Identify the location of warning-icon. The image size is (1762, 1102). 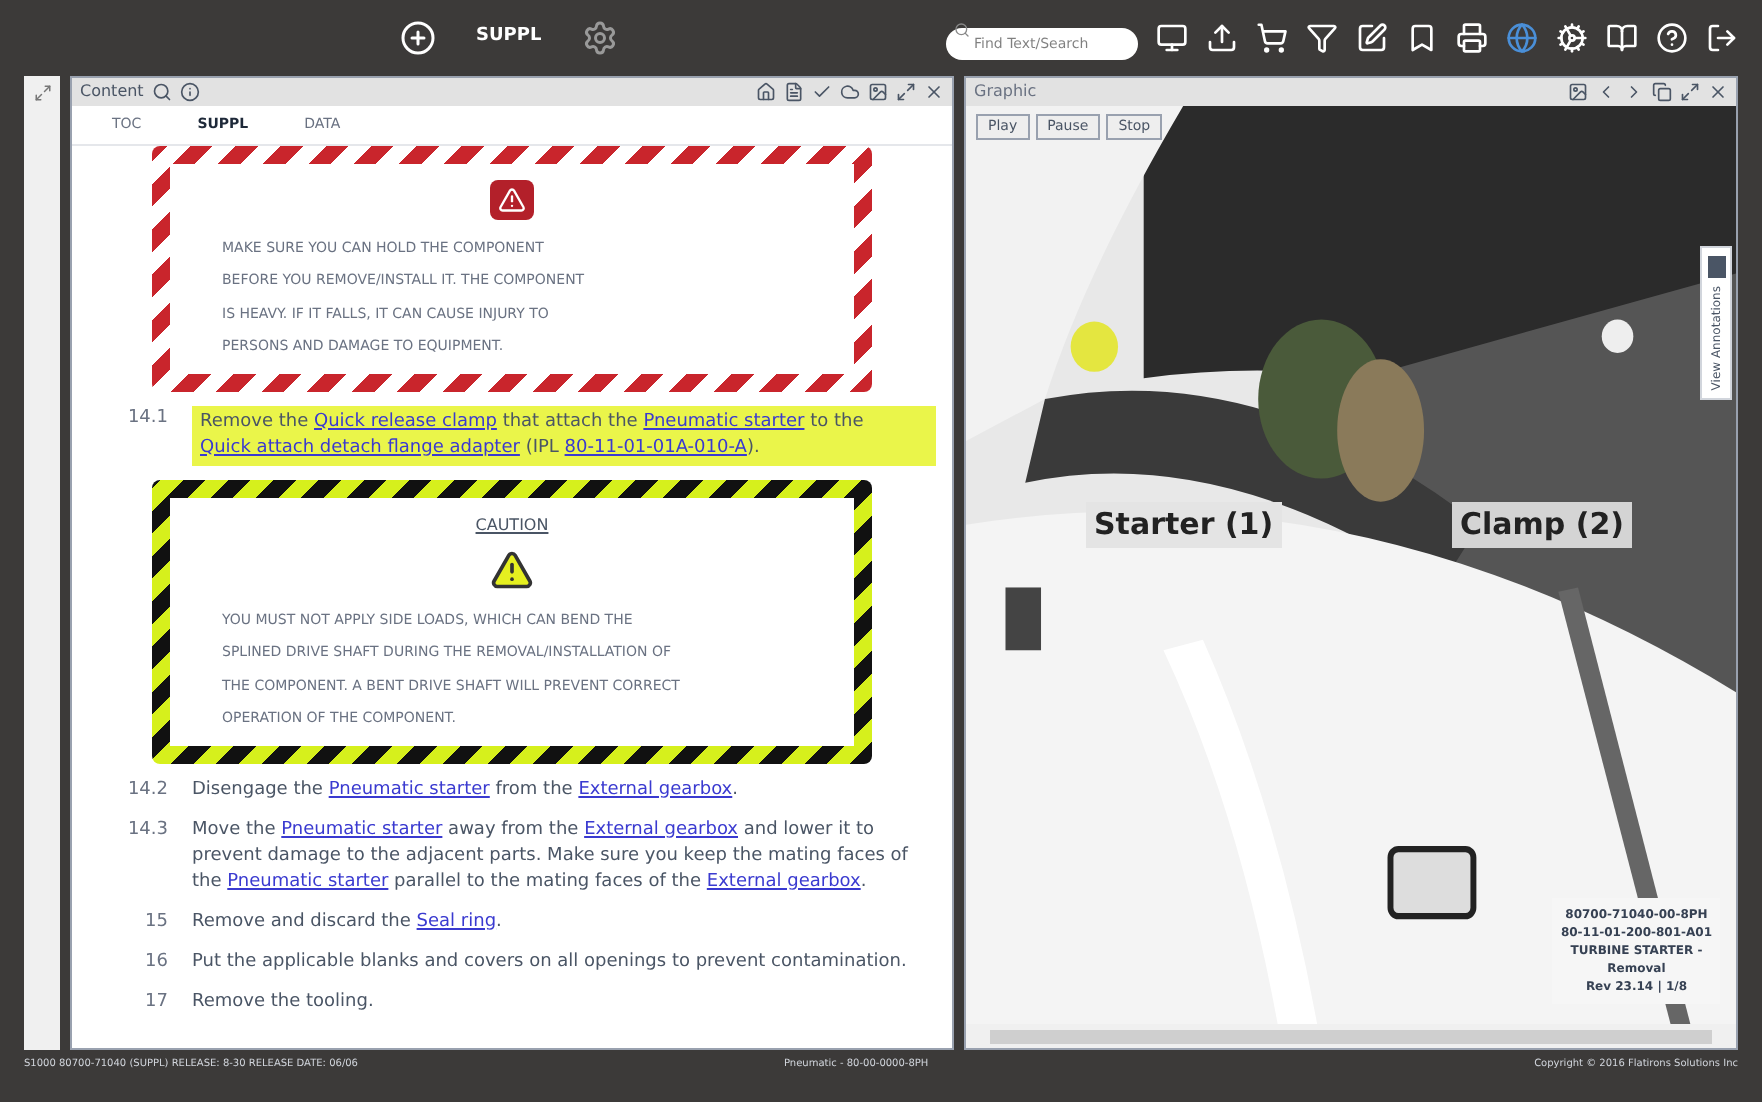
(512, 199).